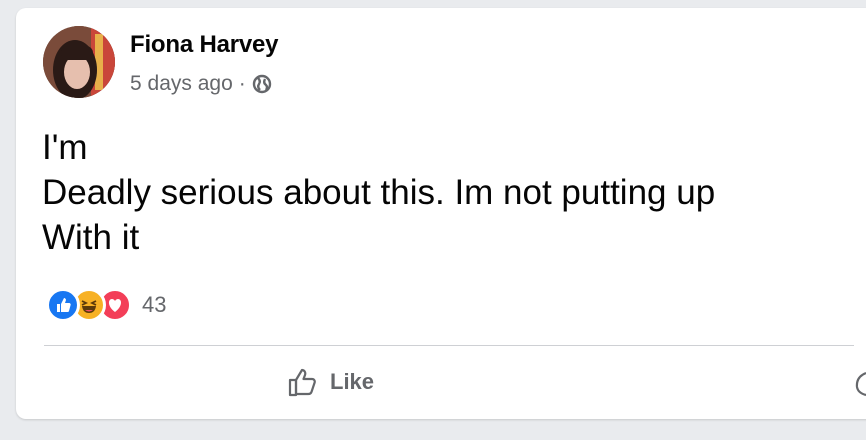 The image size is (866, 440). What do you see at coordinates (204, 45) in the screenshot?
I see `author-name: Fiona Harvey` at bounding box center [204, 45].